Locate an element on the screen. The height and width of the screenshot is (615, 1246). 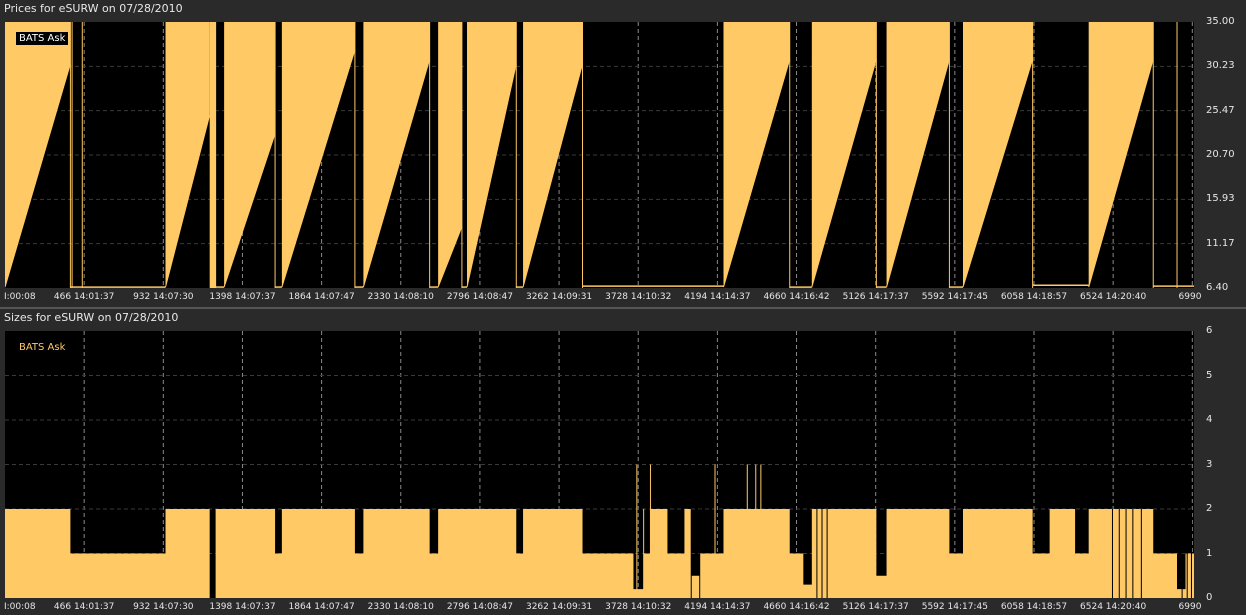
prices-legend: BATS Ask is located at coordinates (42, 38).